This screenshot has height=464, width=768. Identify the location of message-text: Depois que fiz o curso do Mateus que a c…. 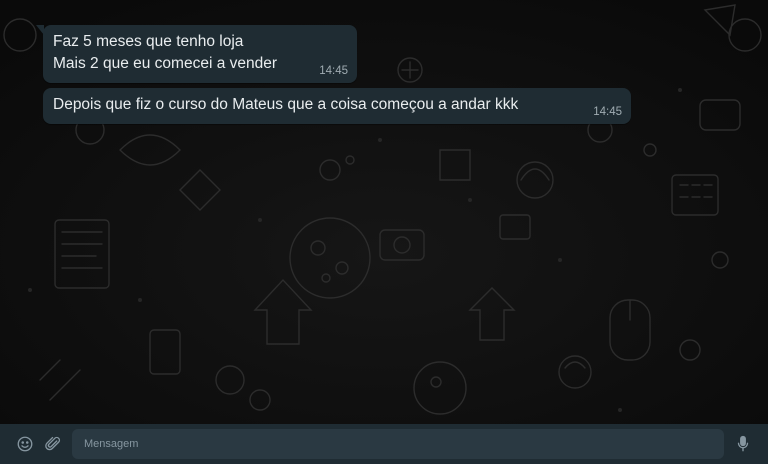
(286, 104).